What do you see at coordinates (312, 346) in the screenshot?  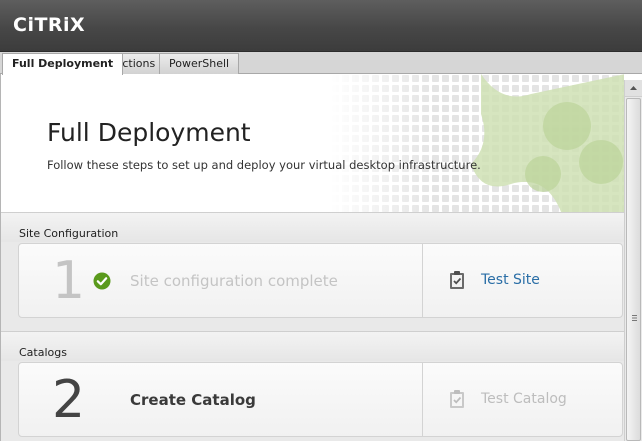 I see `section-header-catalogs: Catalogs` at bounding box center [312, 346].